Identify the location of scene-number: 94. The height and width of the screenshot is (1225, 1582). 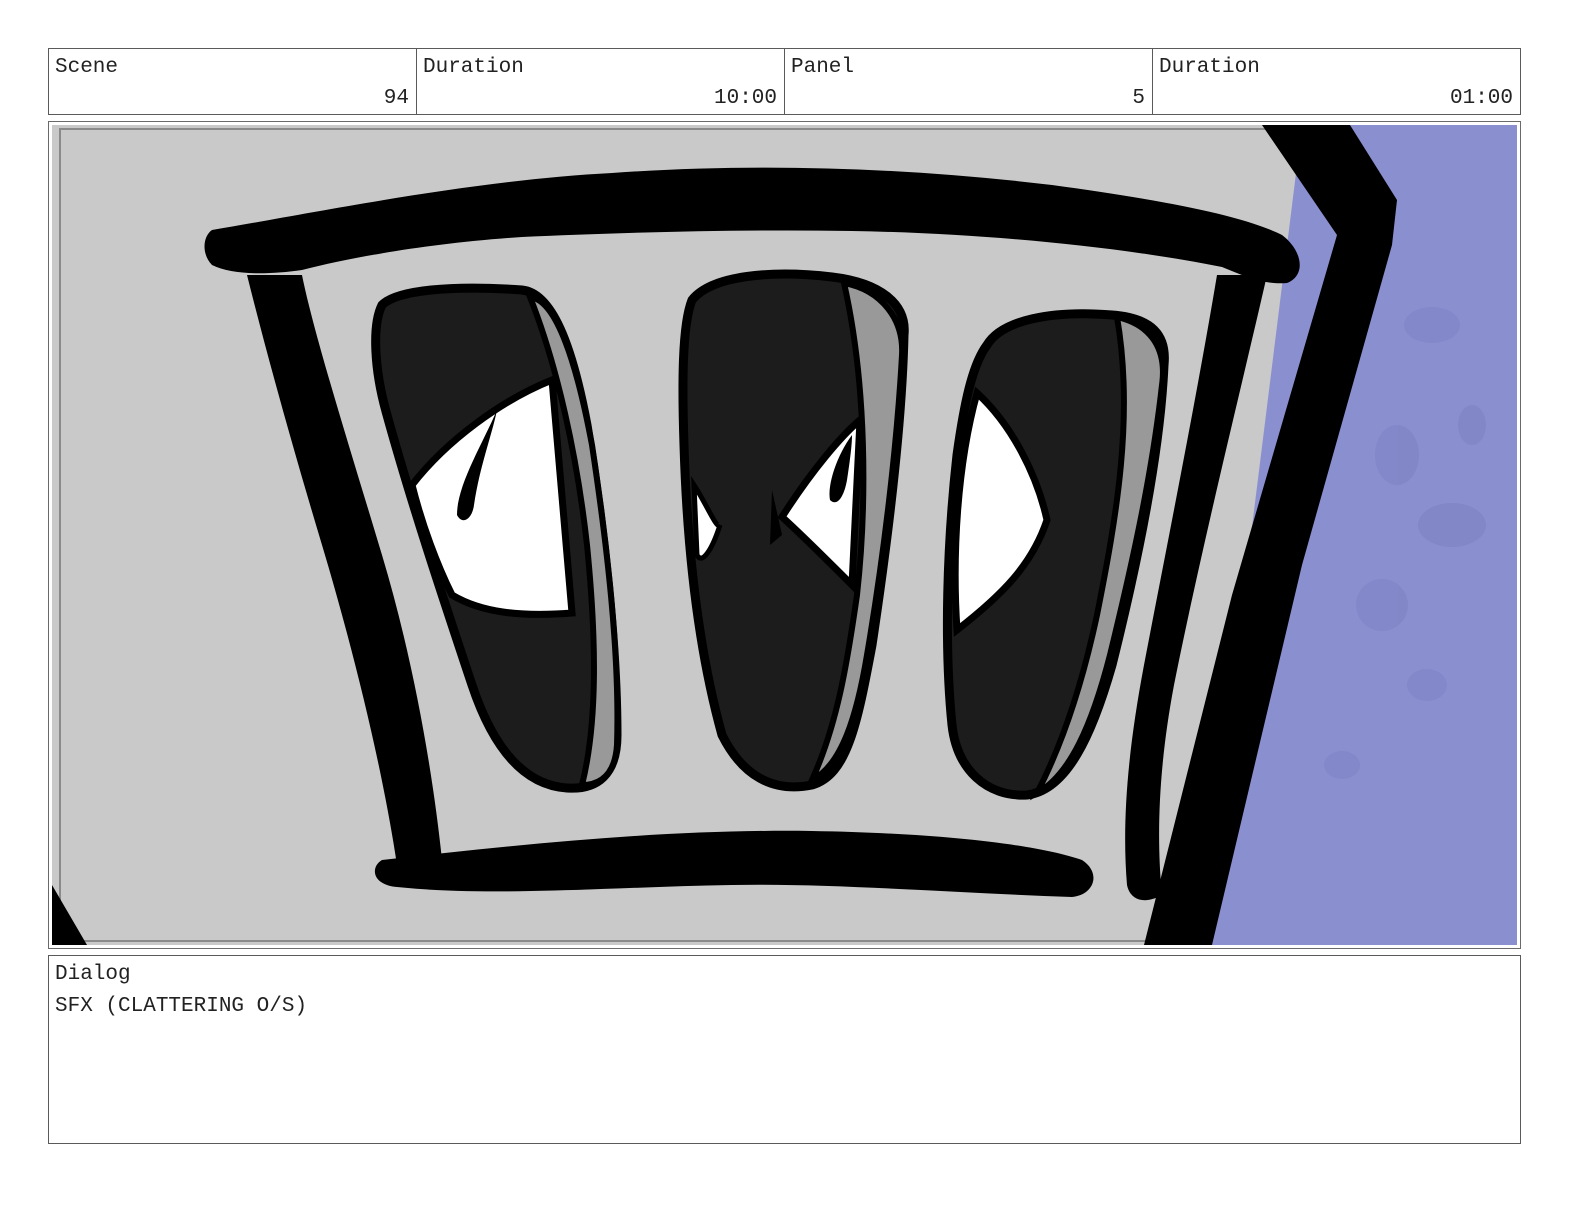
(396, 98).